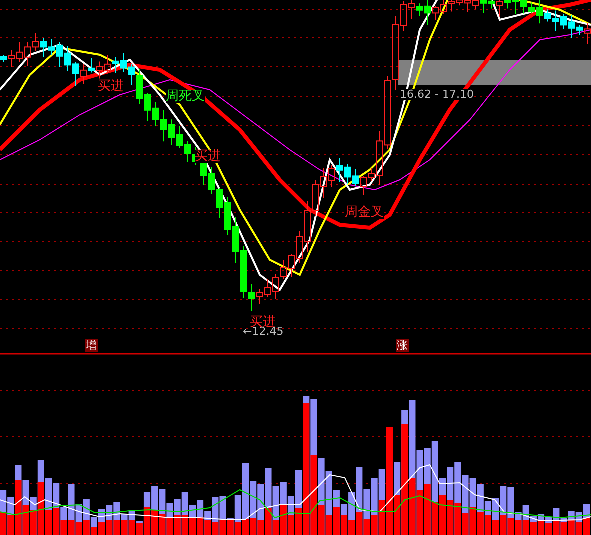 The image size is (591, 535). I want to click on signal-label: 周金叉, so click(364, 212).